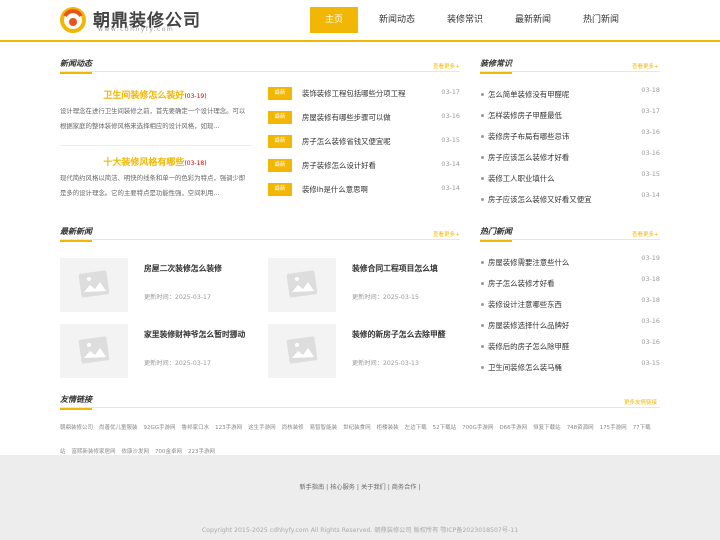  Describe the element at coordinates (496, 234) in the screenshot. I see `section-title-hot: 热门新闻` at that location.